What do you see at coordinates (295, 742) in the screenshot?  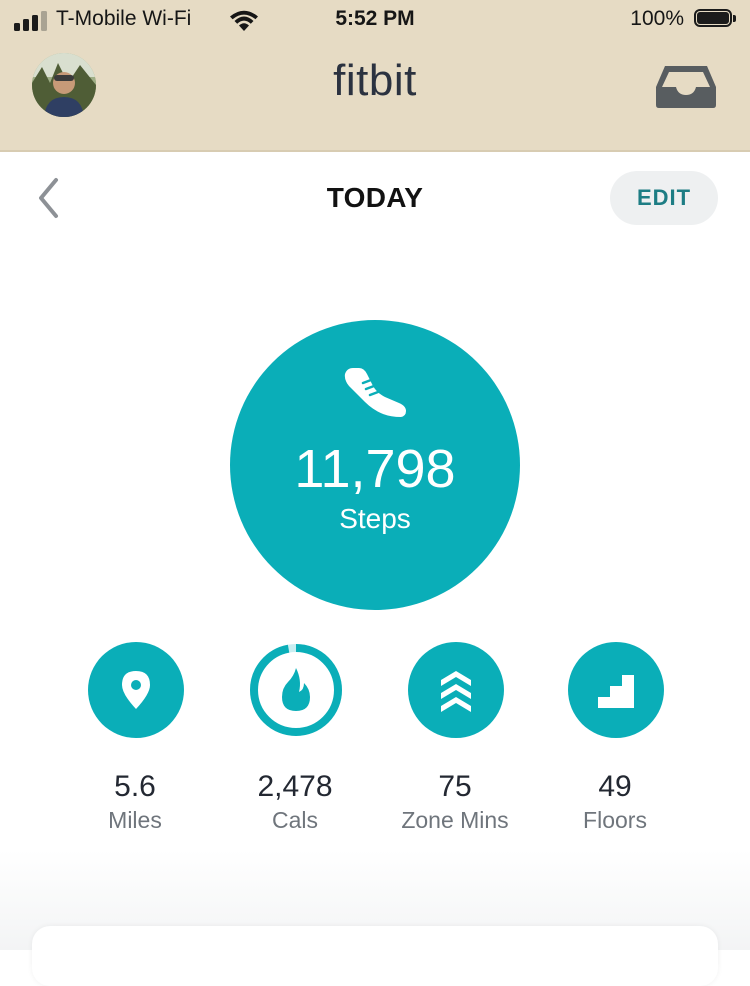 I see `stat-cals: 2,478 Cals` at bounding box center [295, 742].